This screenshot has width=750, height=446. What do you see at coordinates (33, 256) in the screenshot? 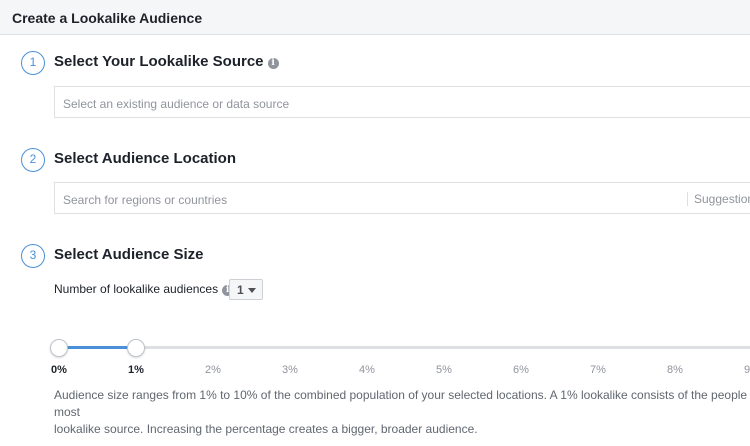
I see `step-3-number: 3` at bounding box center [33, 256].